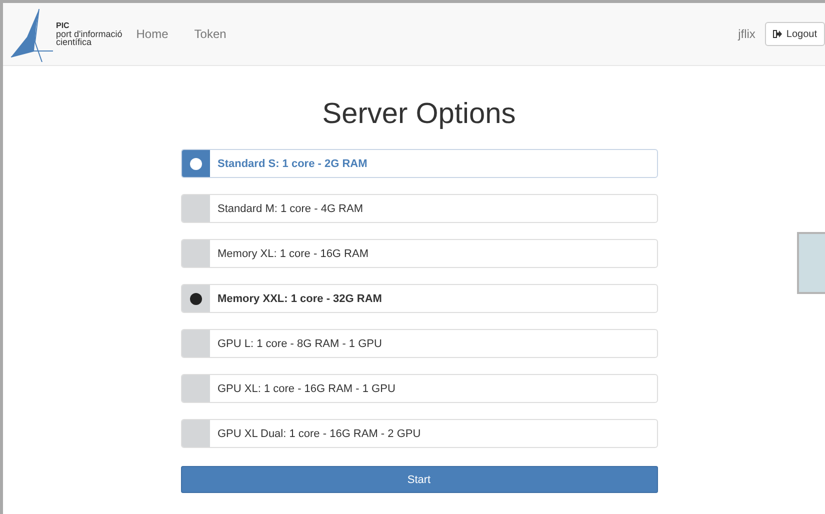  What do you see at coordinates (419, 298) in the screenshot?
I see `server-option: Memory XXL: 1 core - 32G RAM` at bounding box center [419, 298].